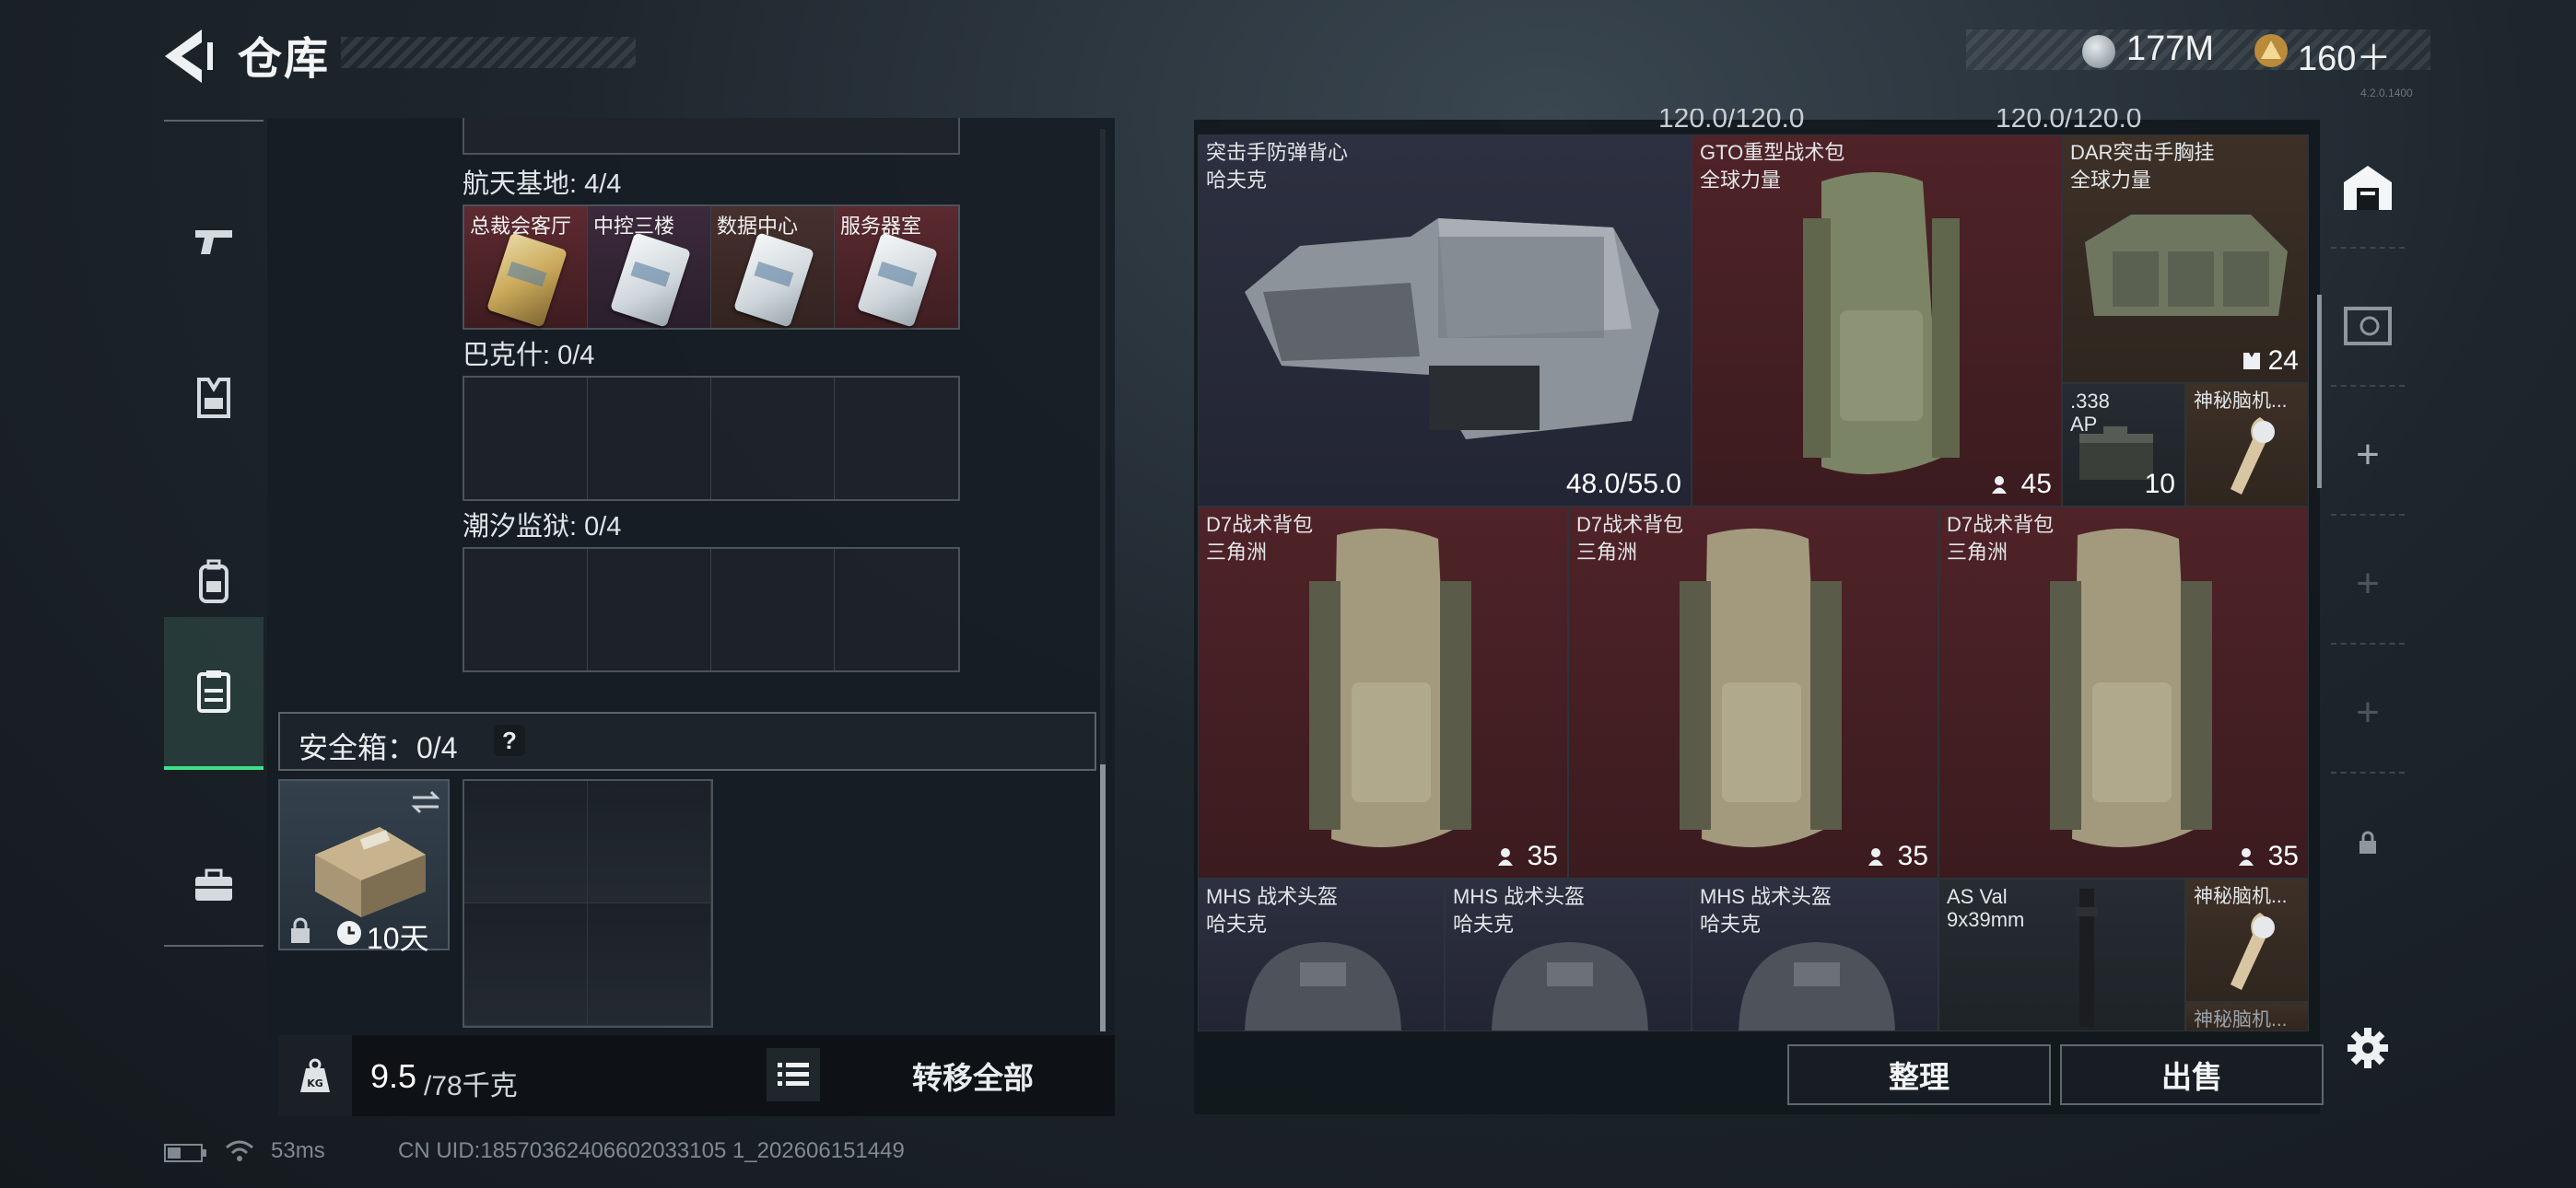  I want to click on gold-keycard-icon, so click(527, 280).